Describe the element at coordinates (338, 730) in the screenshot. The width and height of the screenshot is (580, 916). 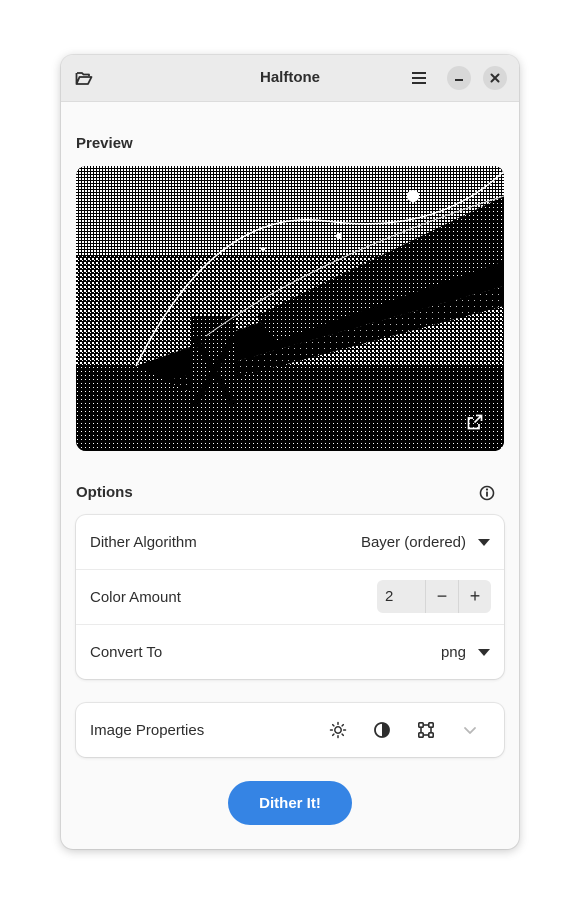
I see `brightness-icon` at that location.